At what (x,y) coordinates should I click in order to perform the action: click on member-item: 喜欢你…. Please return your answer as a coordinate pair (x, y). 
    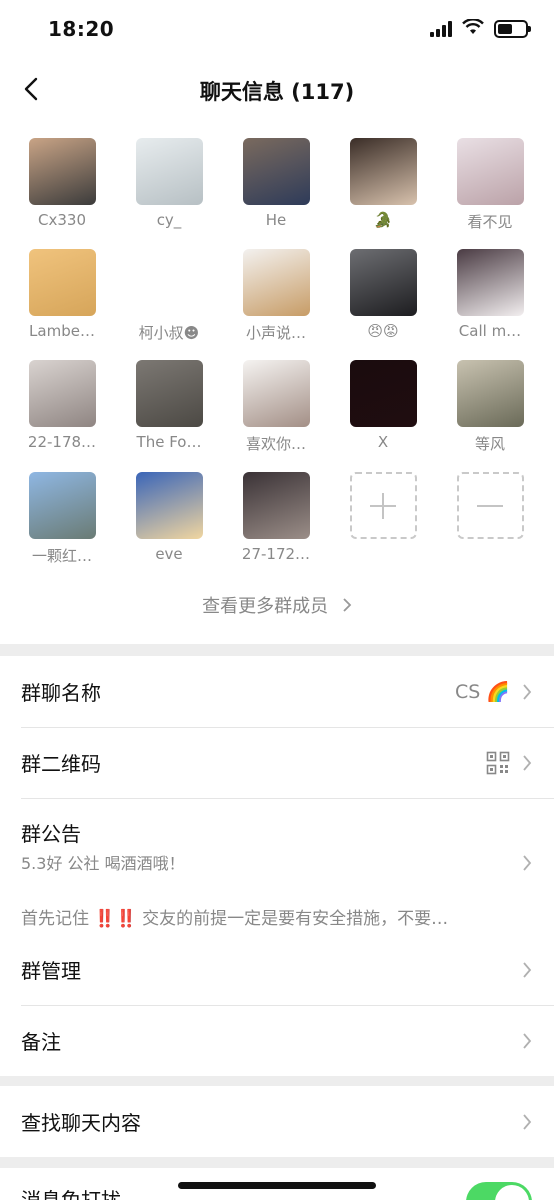
    Looking at the image, I should click on (276, 412).